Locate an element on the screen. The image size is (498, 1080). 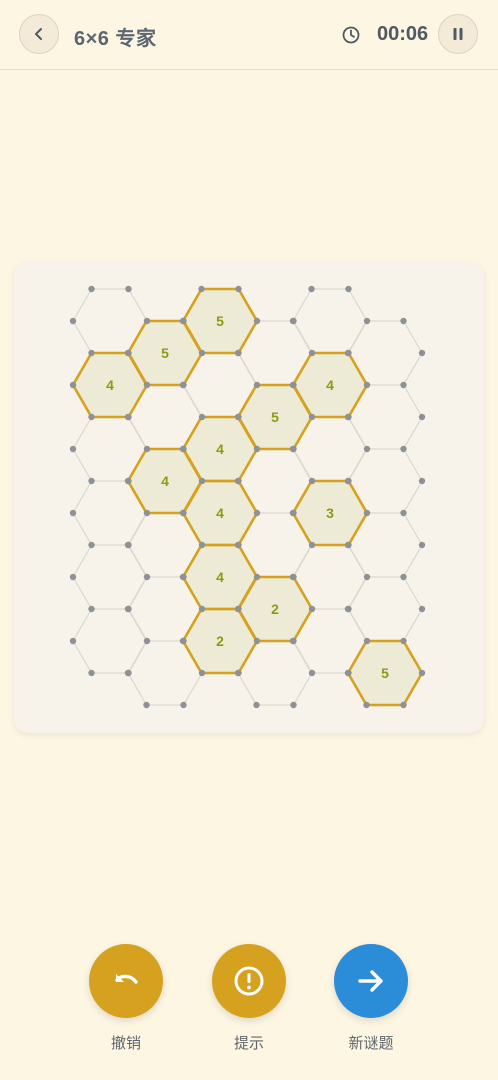
pause-icon is located at coordinates (458, 34).